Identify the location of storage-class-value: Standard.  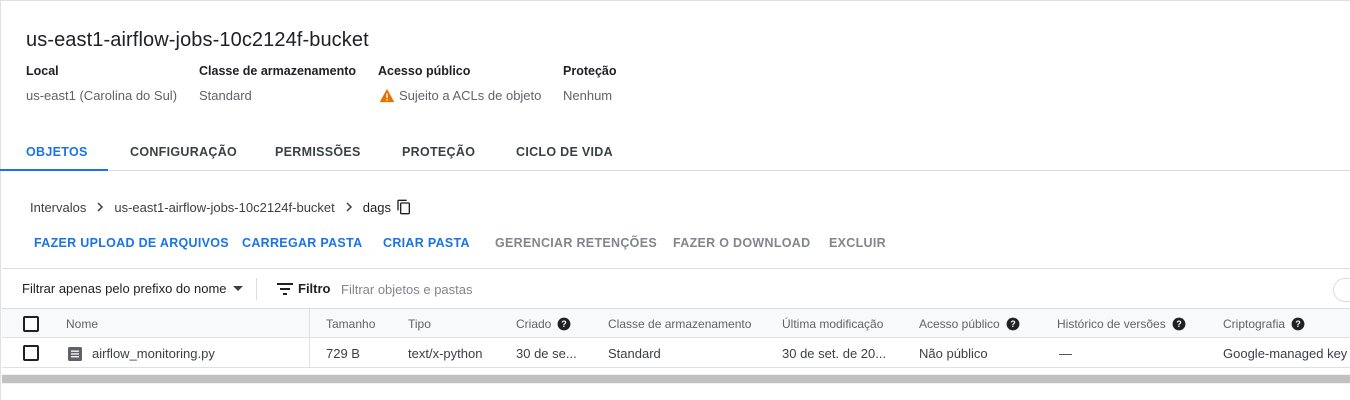
(225, 95).